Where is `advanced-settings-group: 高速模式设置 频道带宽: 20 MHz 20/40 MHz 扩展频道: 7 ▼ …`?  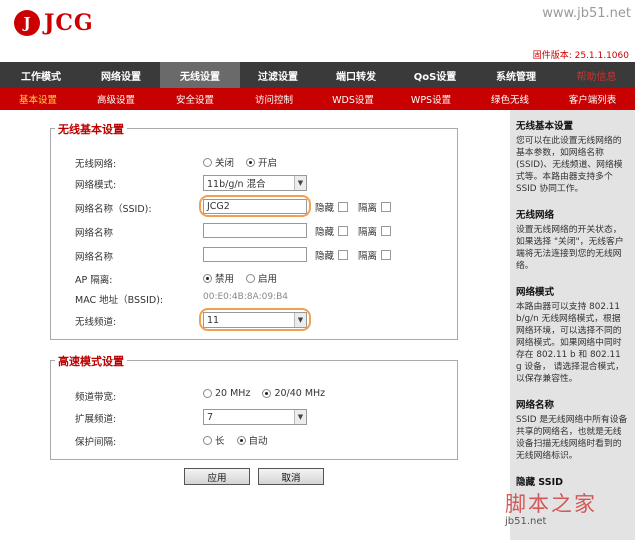 advanced-settings-group: 高速模式设置 频道带宽: 20 MHz 20/40 MHz 扩展频道: 7 ▼ … is located at coordinates (254, 406).